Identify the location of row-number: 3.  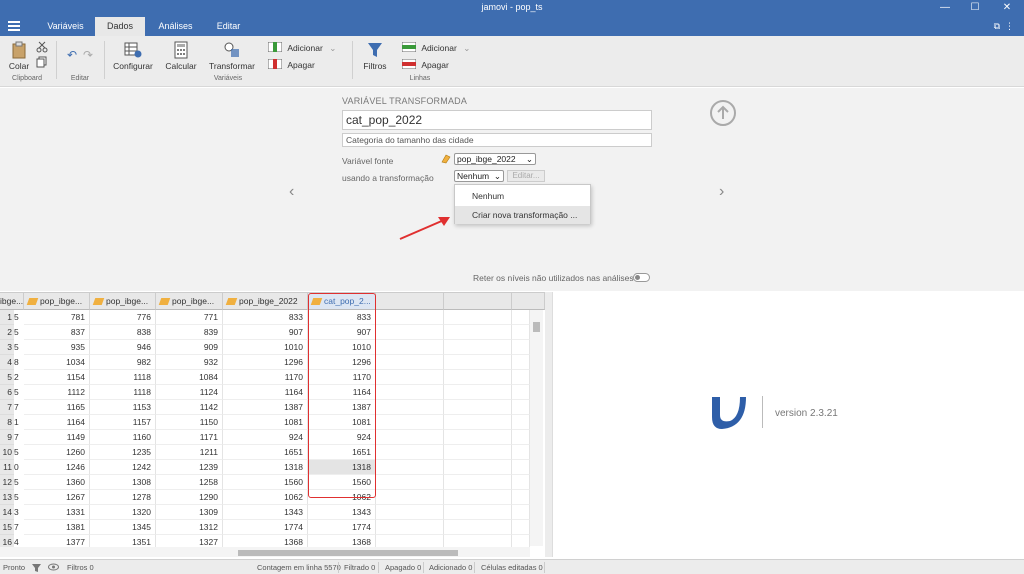
(7, 347).